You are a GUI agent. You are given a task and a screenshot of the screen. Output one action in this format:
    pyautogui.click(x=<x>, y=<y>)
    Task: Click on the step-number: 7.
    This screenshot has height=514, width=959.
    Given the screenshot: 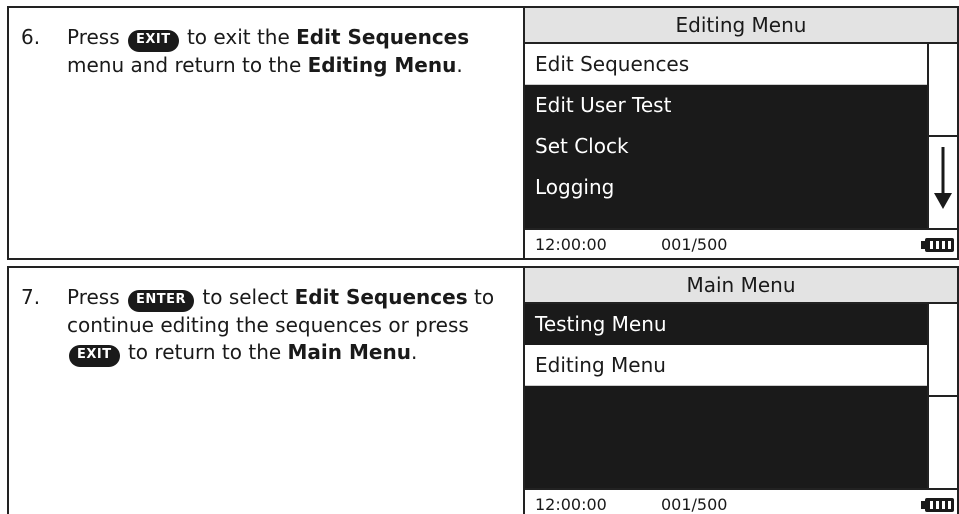 What is the action you would take?
    pyautogui.click(x=31, y=297)
    